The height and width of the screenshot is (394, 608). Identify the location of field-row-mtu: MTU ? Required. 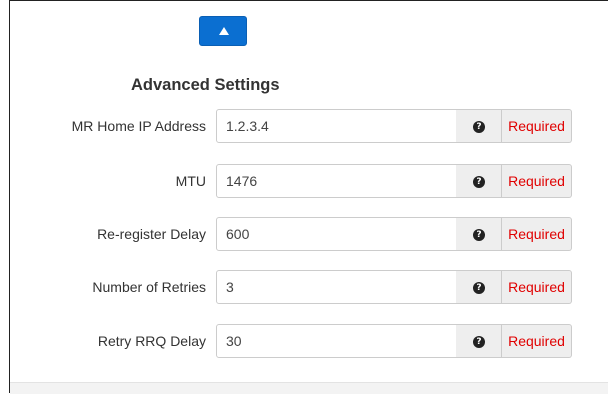
(304, 181).